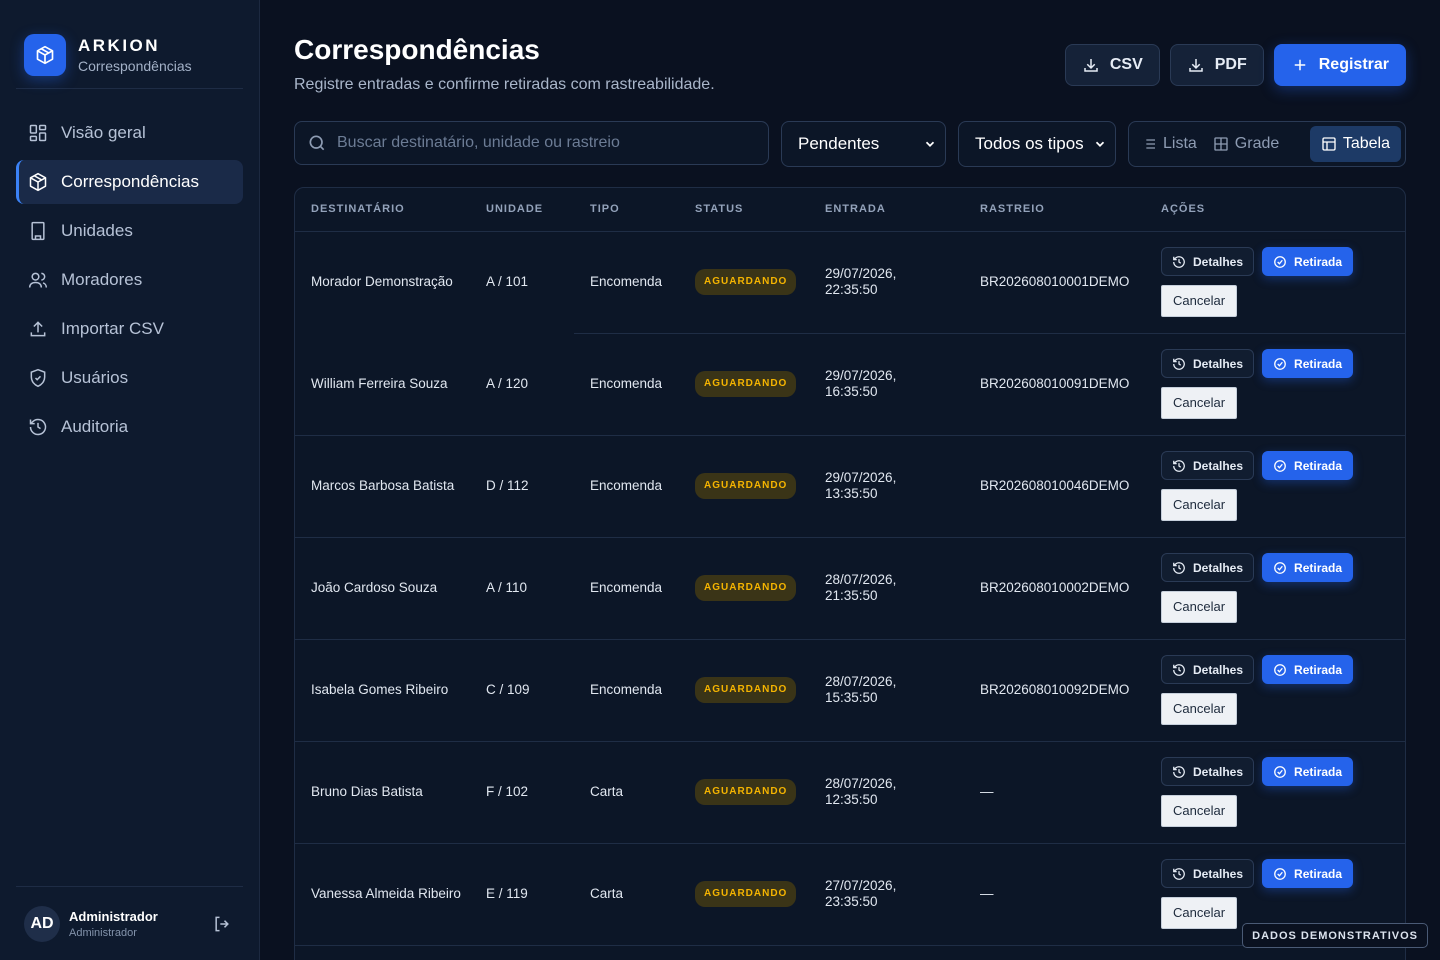 The height and width of the screenshot is (960, 1440). I want to click on sidebar-item-label: Visão geral, so click(103, 132).